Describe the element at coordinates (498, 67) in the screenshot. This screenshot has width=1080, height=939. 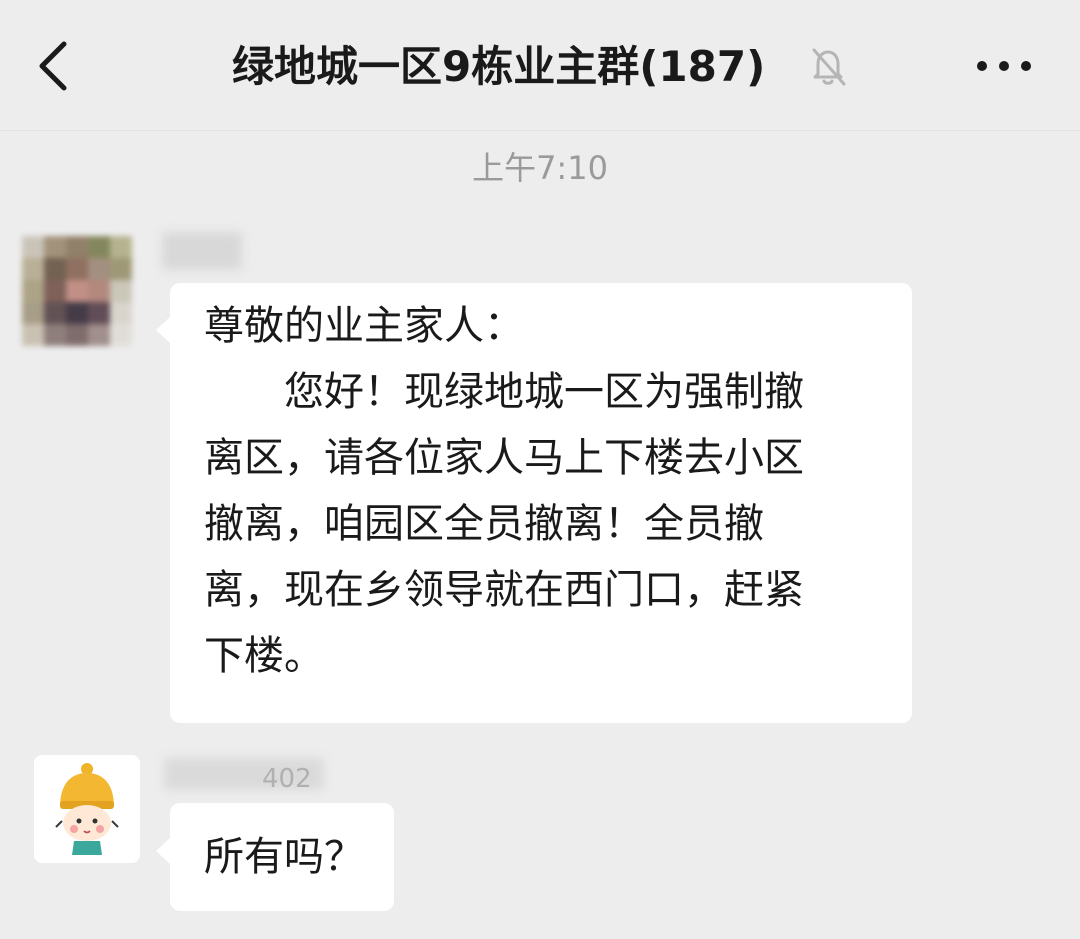
I see `chat-title: 绿地城一区9栋业主群(187)` at that location.